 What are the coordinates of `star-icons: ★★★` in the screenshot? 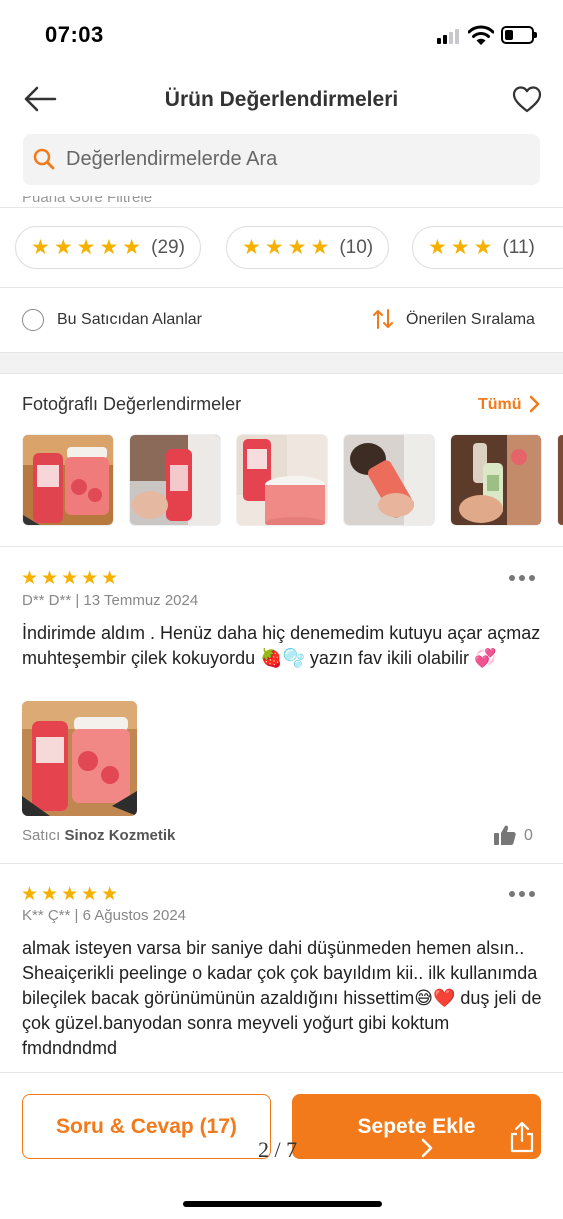 It's located at (462, 247).